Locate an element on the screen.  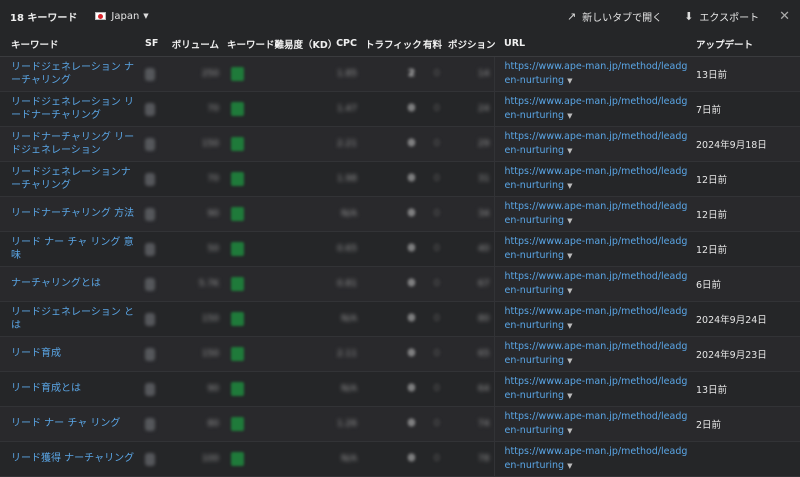
cpc-value: 1.47 is located at coordinates (346, 109).